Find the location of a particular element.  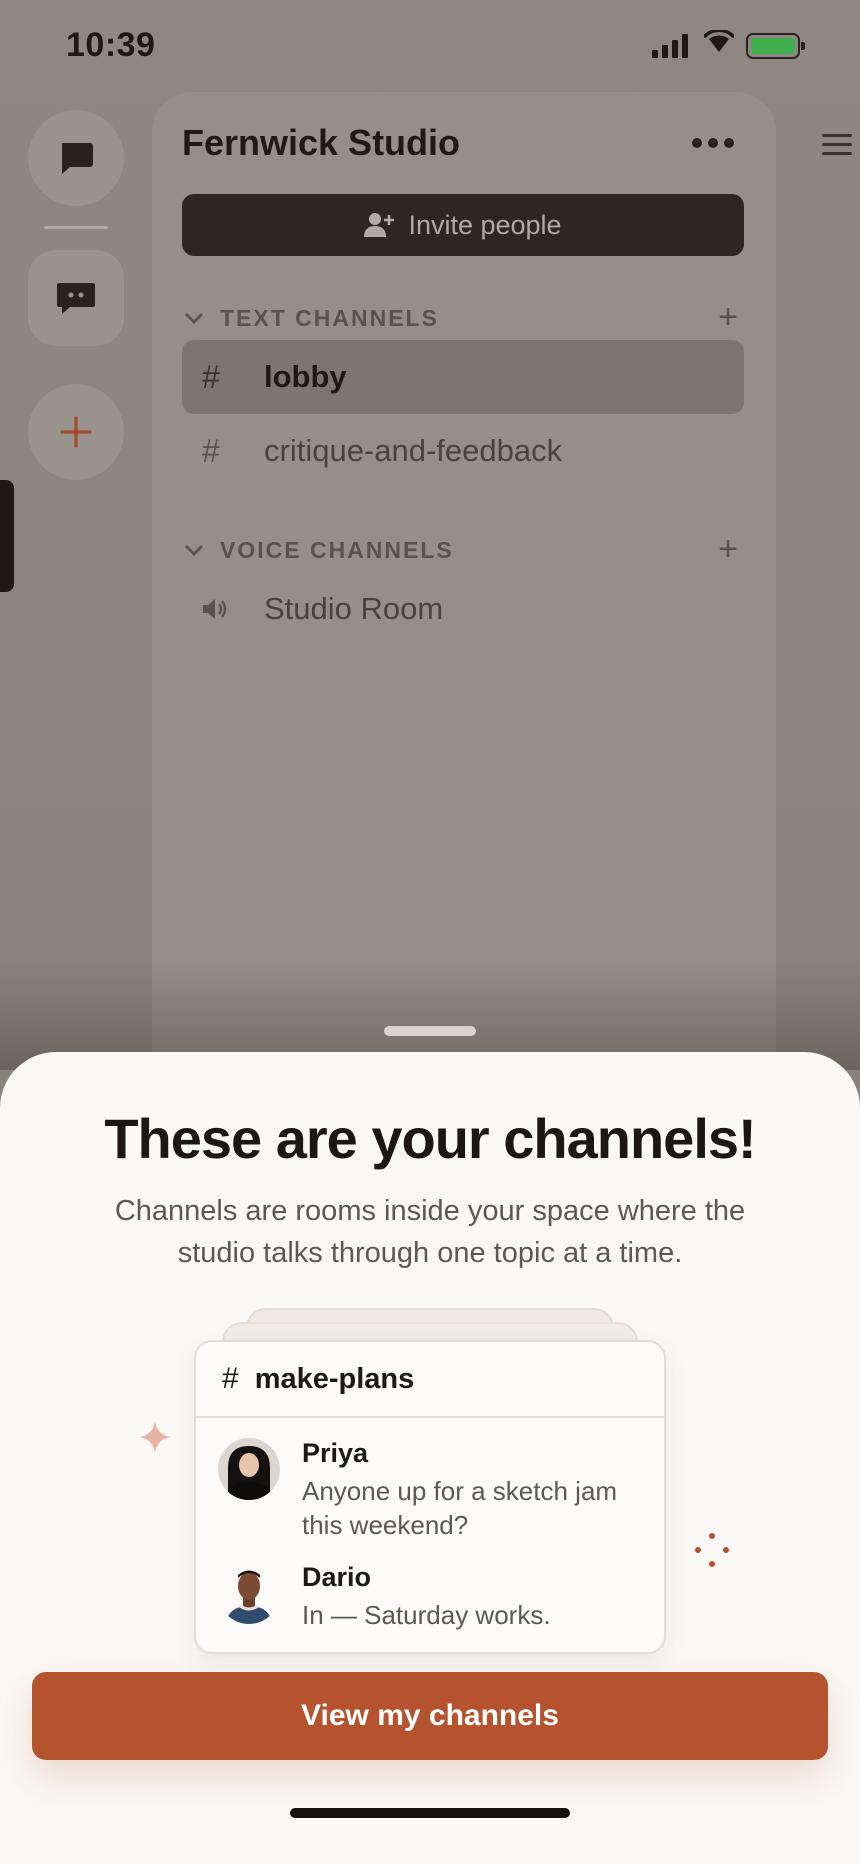

preview-channel-name: make-plans is located at coordinates (334, 1378).